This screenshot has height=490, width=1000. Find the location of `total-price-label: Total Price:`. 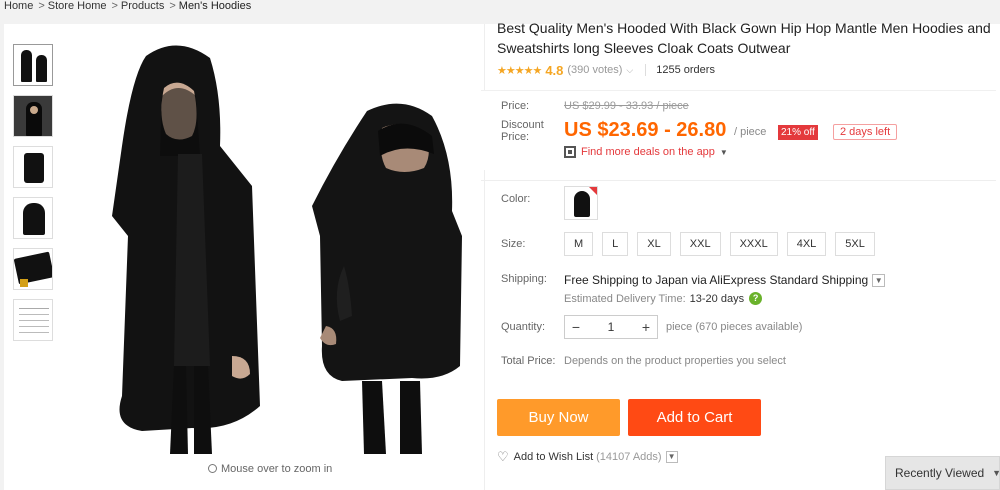

total-price-label: Total Price: is located at coordinates (528, 361).